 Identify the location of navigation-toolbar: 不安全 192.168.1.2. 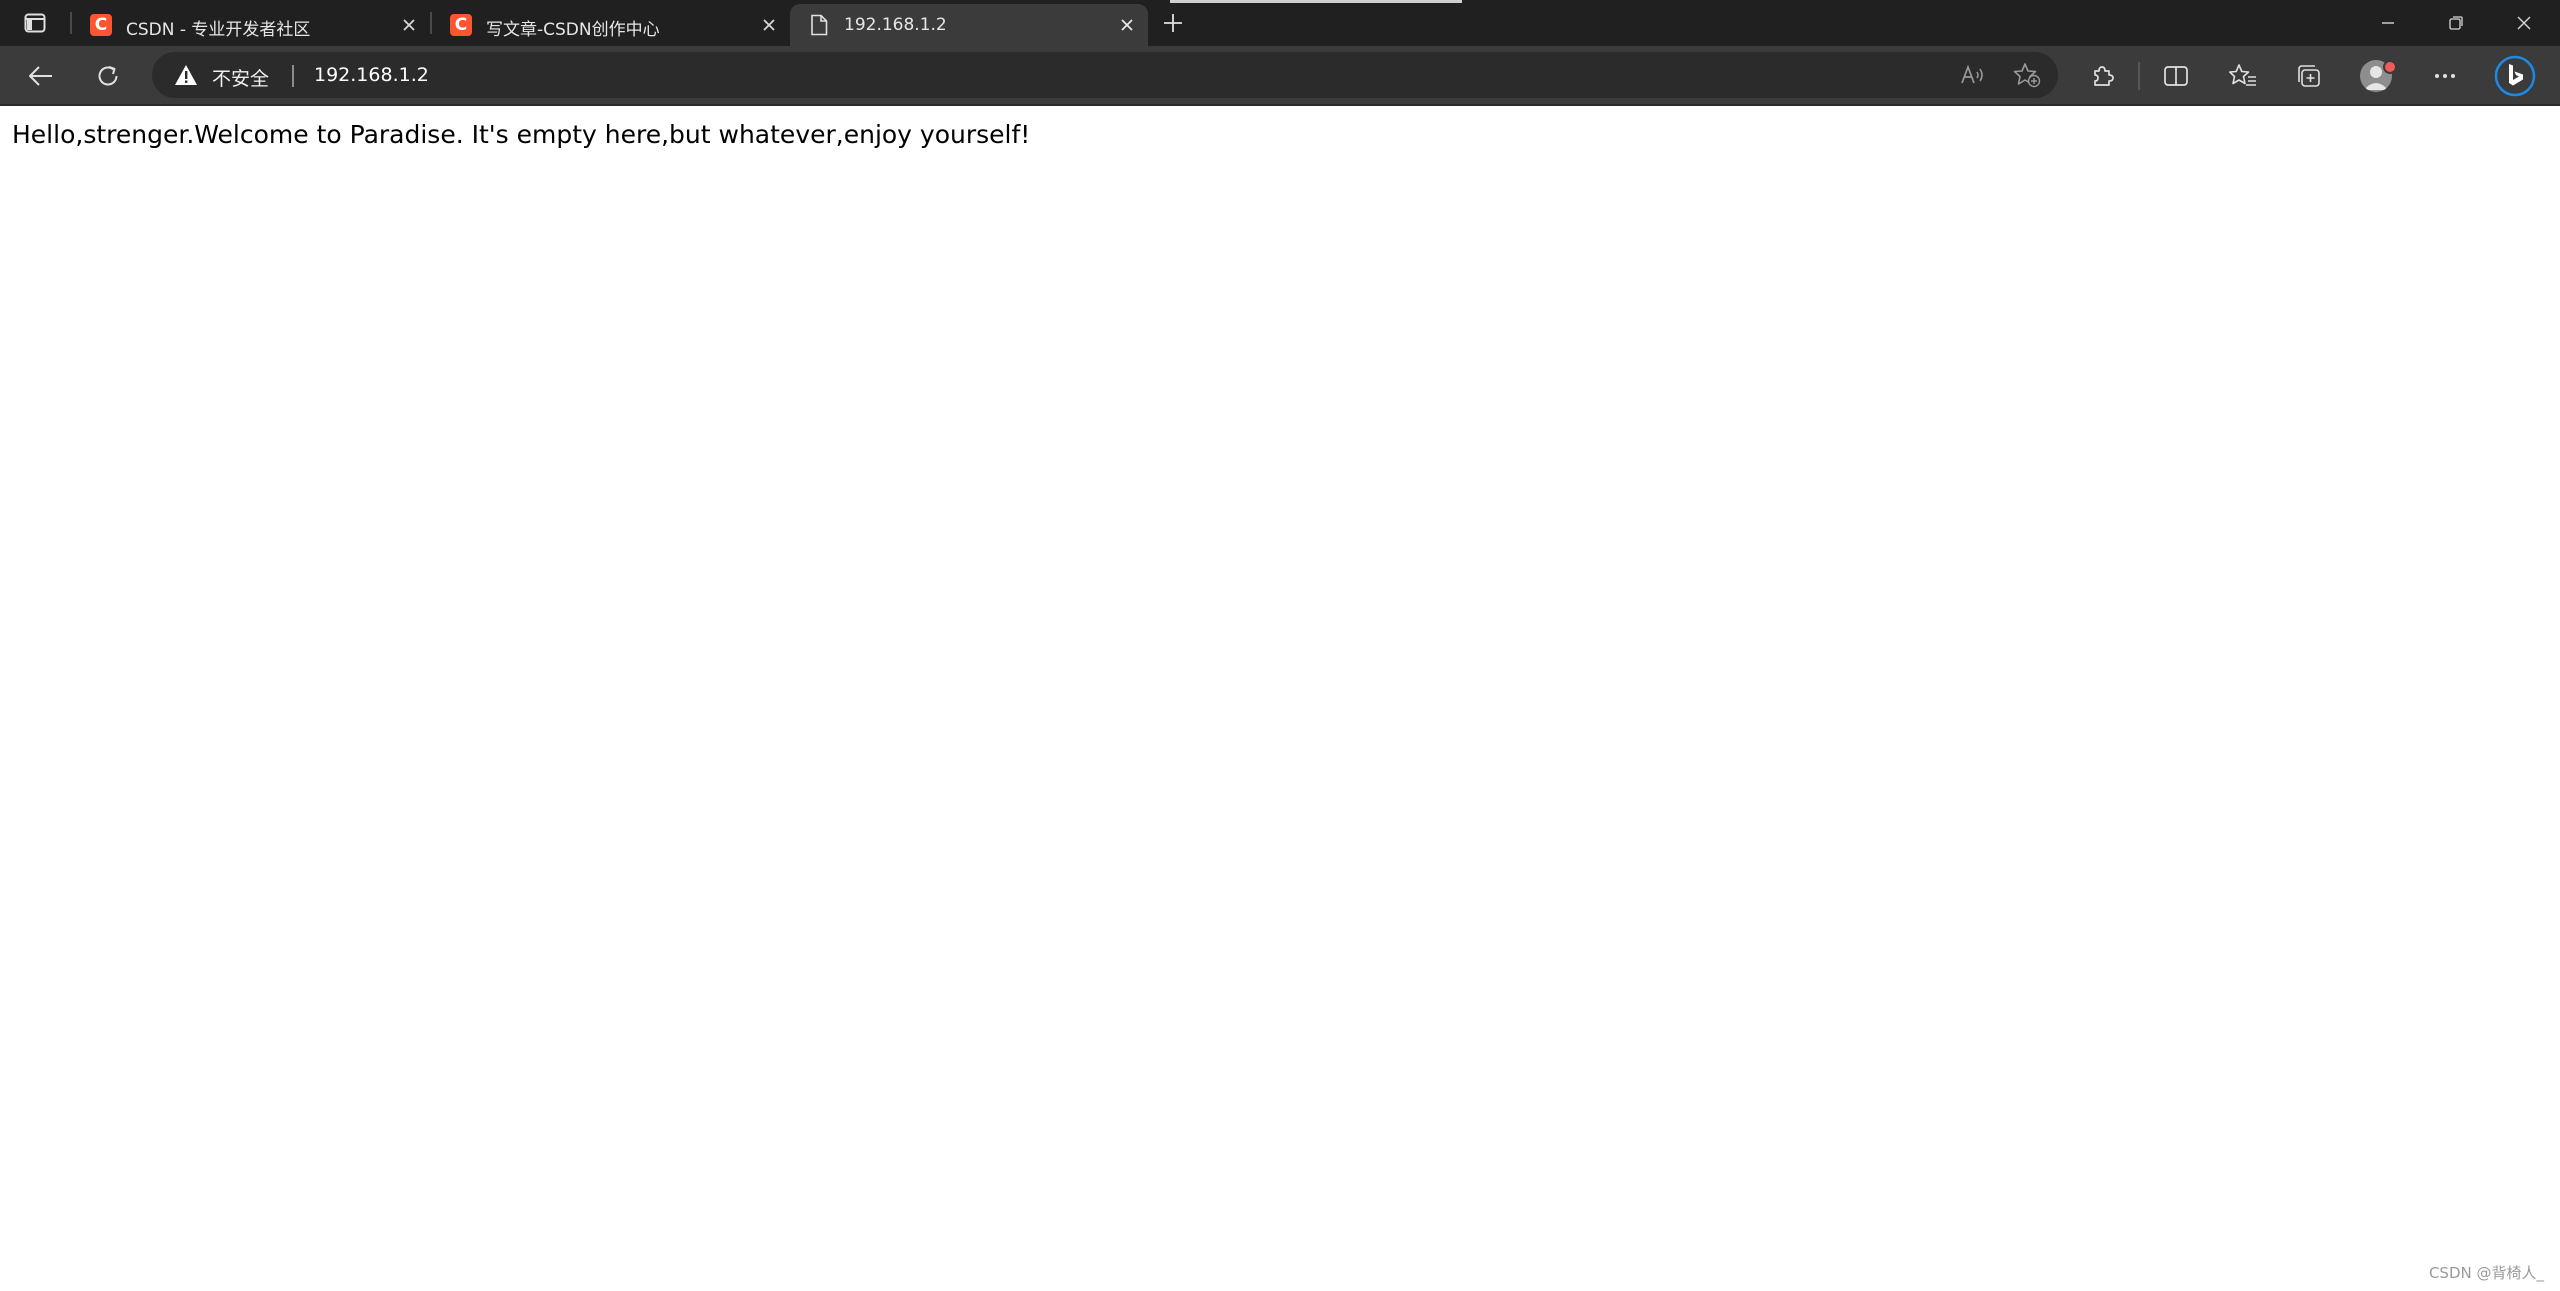
(1280, 76).